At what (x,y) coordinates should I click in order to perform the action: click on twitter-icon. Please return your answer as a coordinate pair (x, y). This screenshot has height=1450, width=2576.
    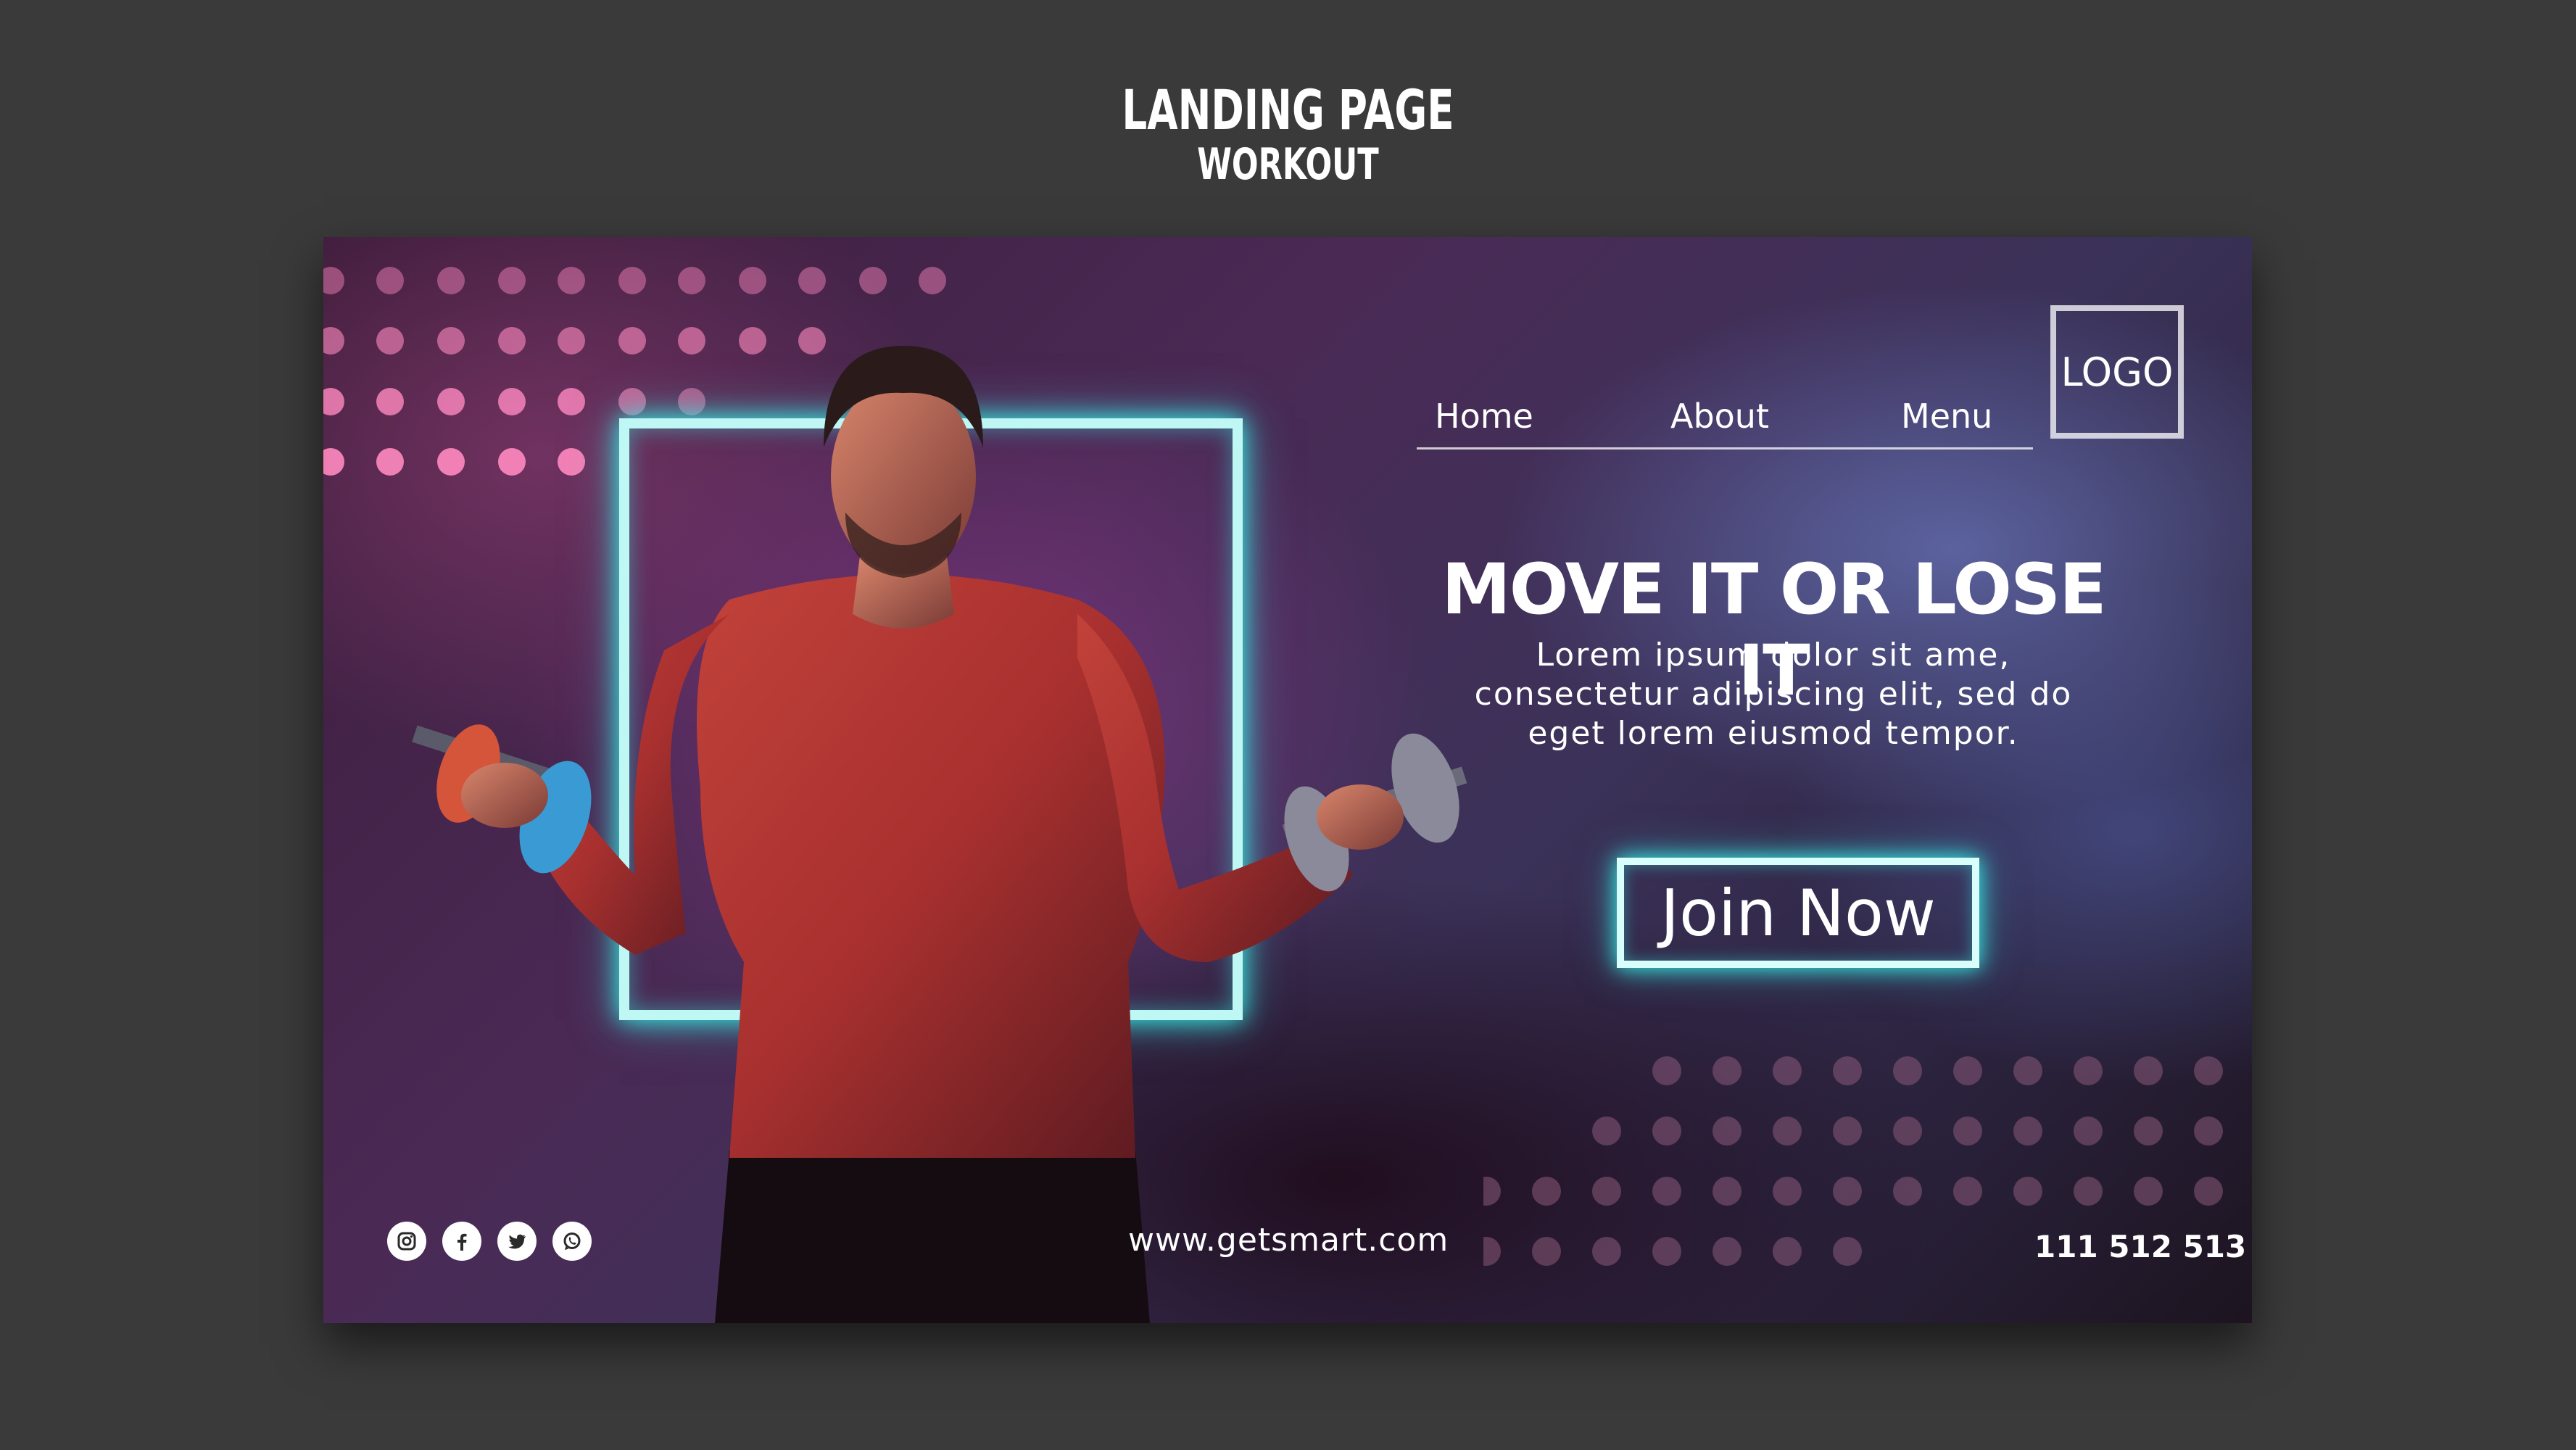
    Looking at the image, I should click on (517, 1241).